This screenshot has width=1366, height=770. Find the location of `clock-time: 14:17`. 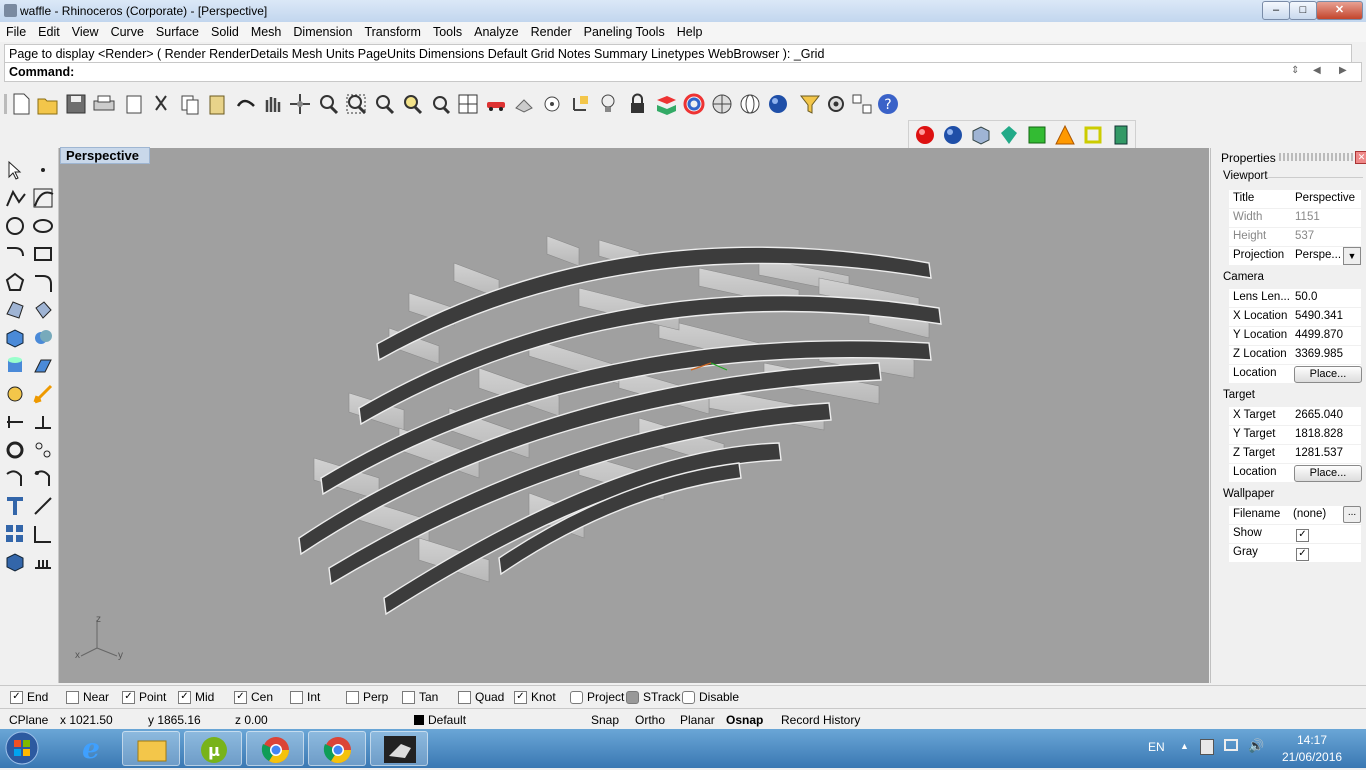

clock-time: 14:17 is located at coordinates (1312, 740).